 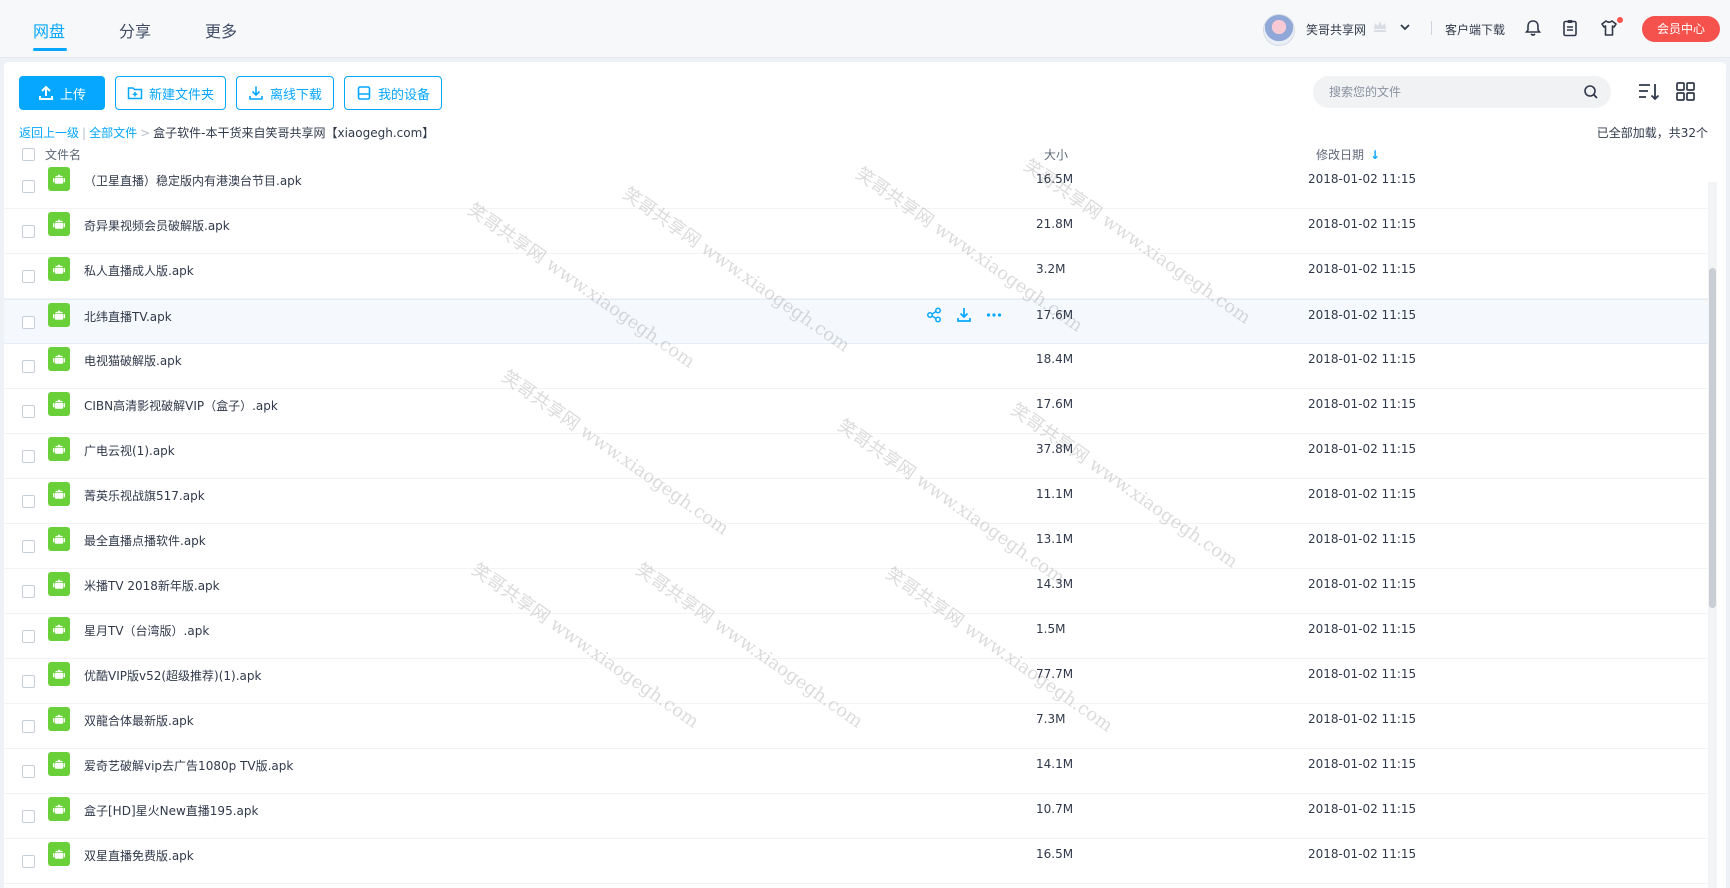 What do you see at coordinates (152, 585) in the screenshot?
I see `file-name: 米播TV 2018新年版.apk` at bounding box center [152, 585].